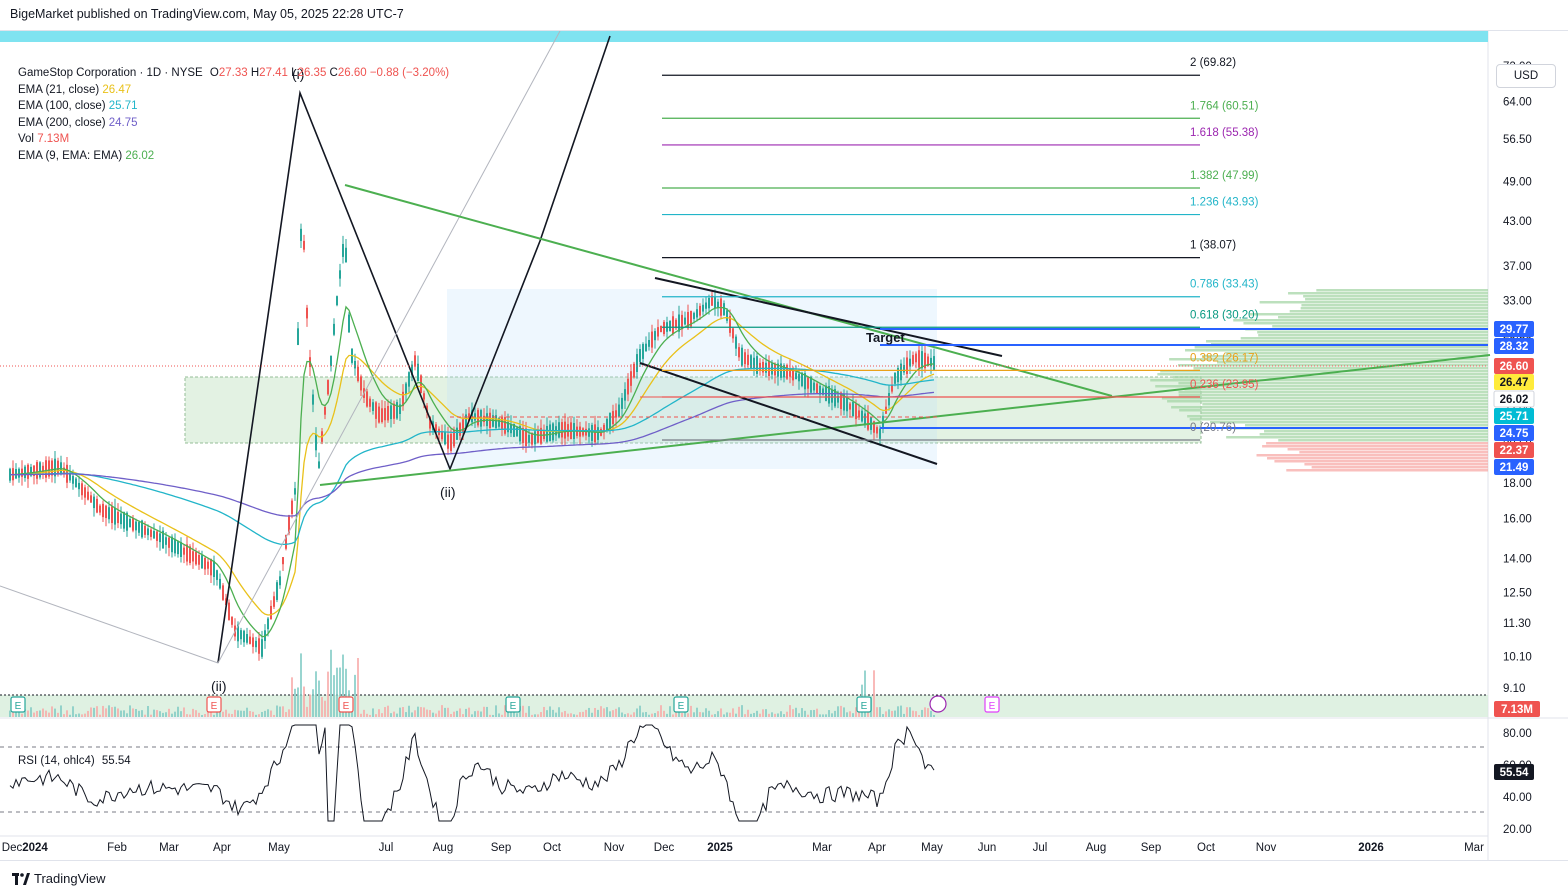 The image size is (1568, 895). I want to click on legend-open: 27.33, so click(233, 73).